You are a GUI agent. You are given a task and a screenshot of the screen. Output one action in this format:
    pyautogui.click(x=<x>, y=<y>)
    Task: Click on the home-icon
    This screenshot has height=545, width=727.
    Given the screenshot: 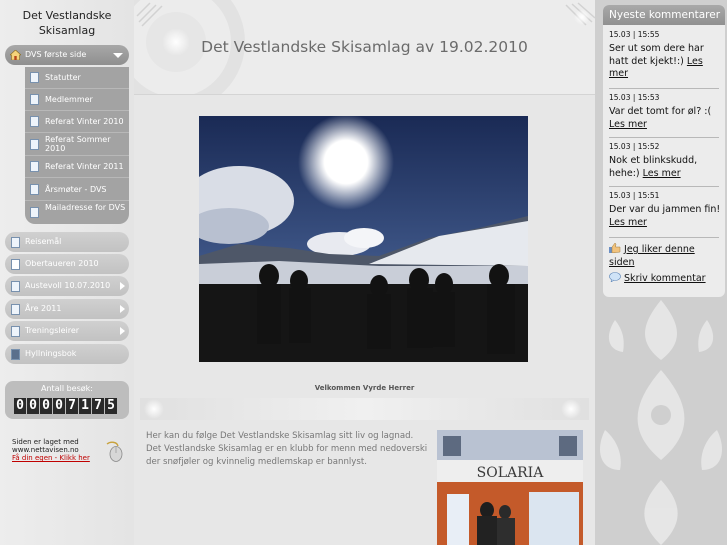 What is the action you would take?
    pyautogui.click(x=15, y=55)
    